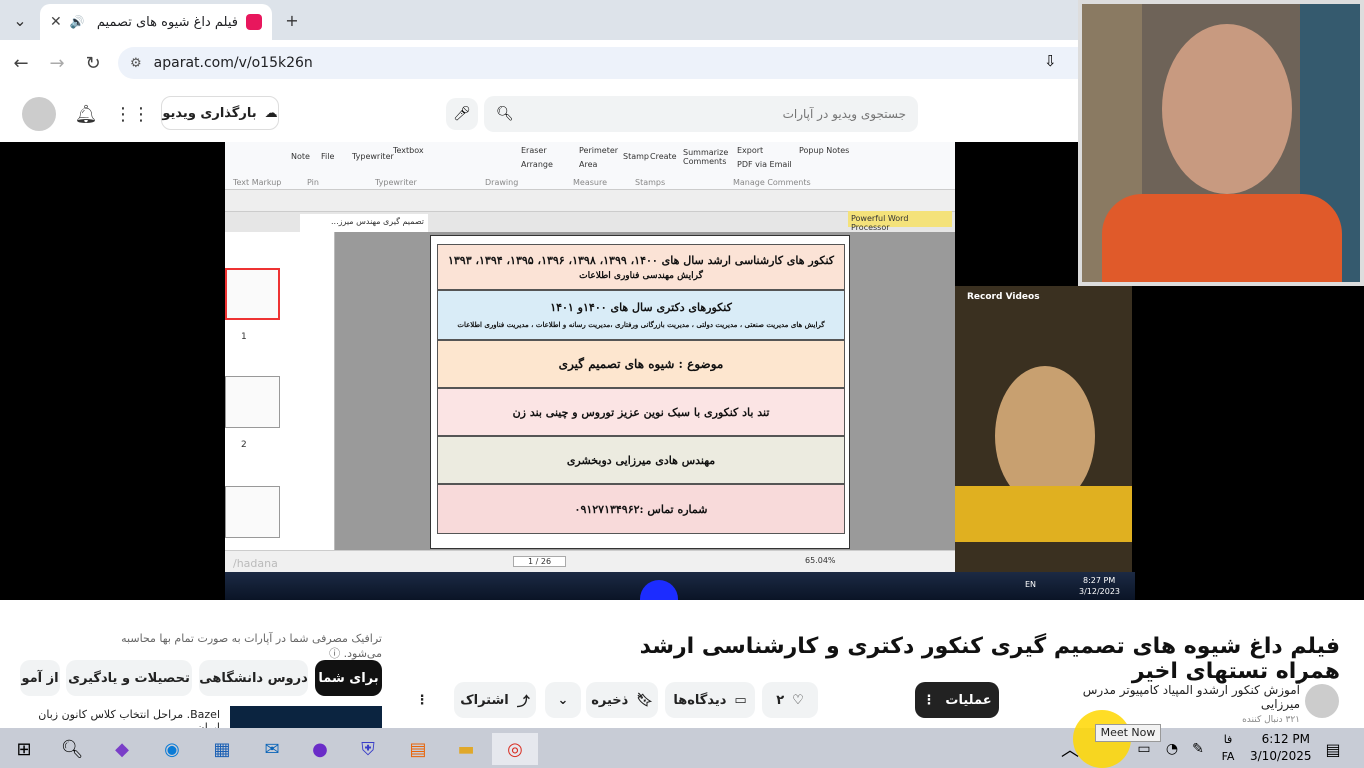  Describe the element at coordinates (523, 702) in the screenshot. I see `share-icon: ⤴` at that location.